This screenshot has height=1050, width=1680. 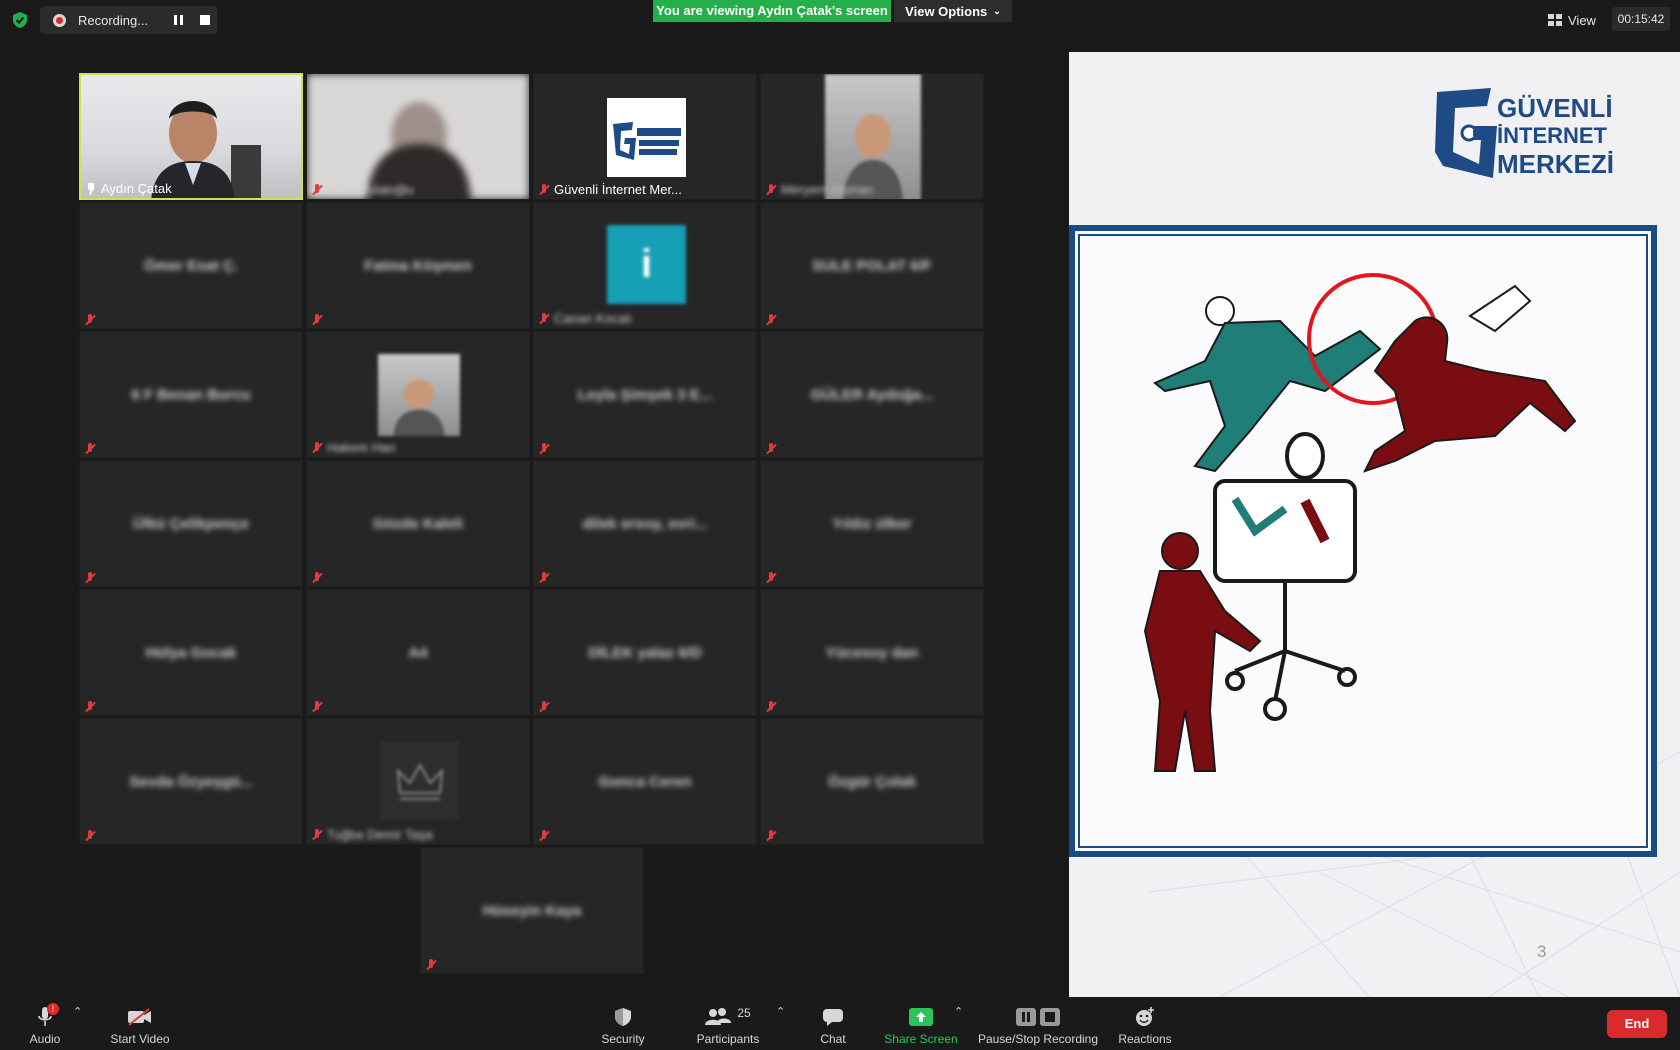 I want to click on participant-tile: 6 F Benan Burcu, so click(x=191, y=394).